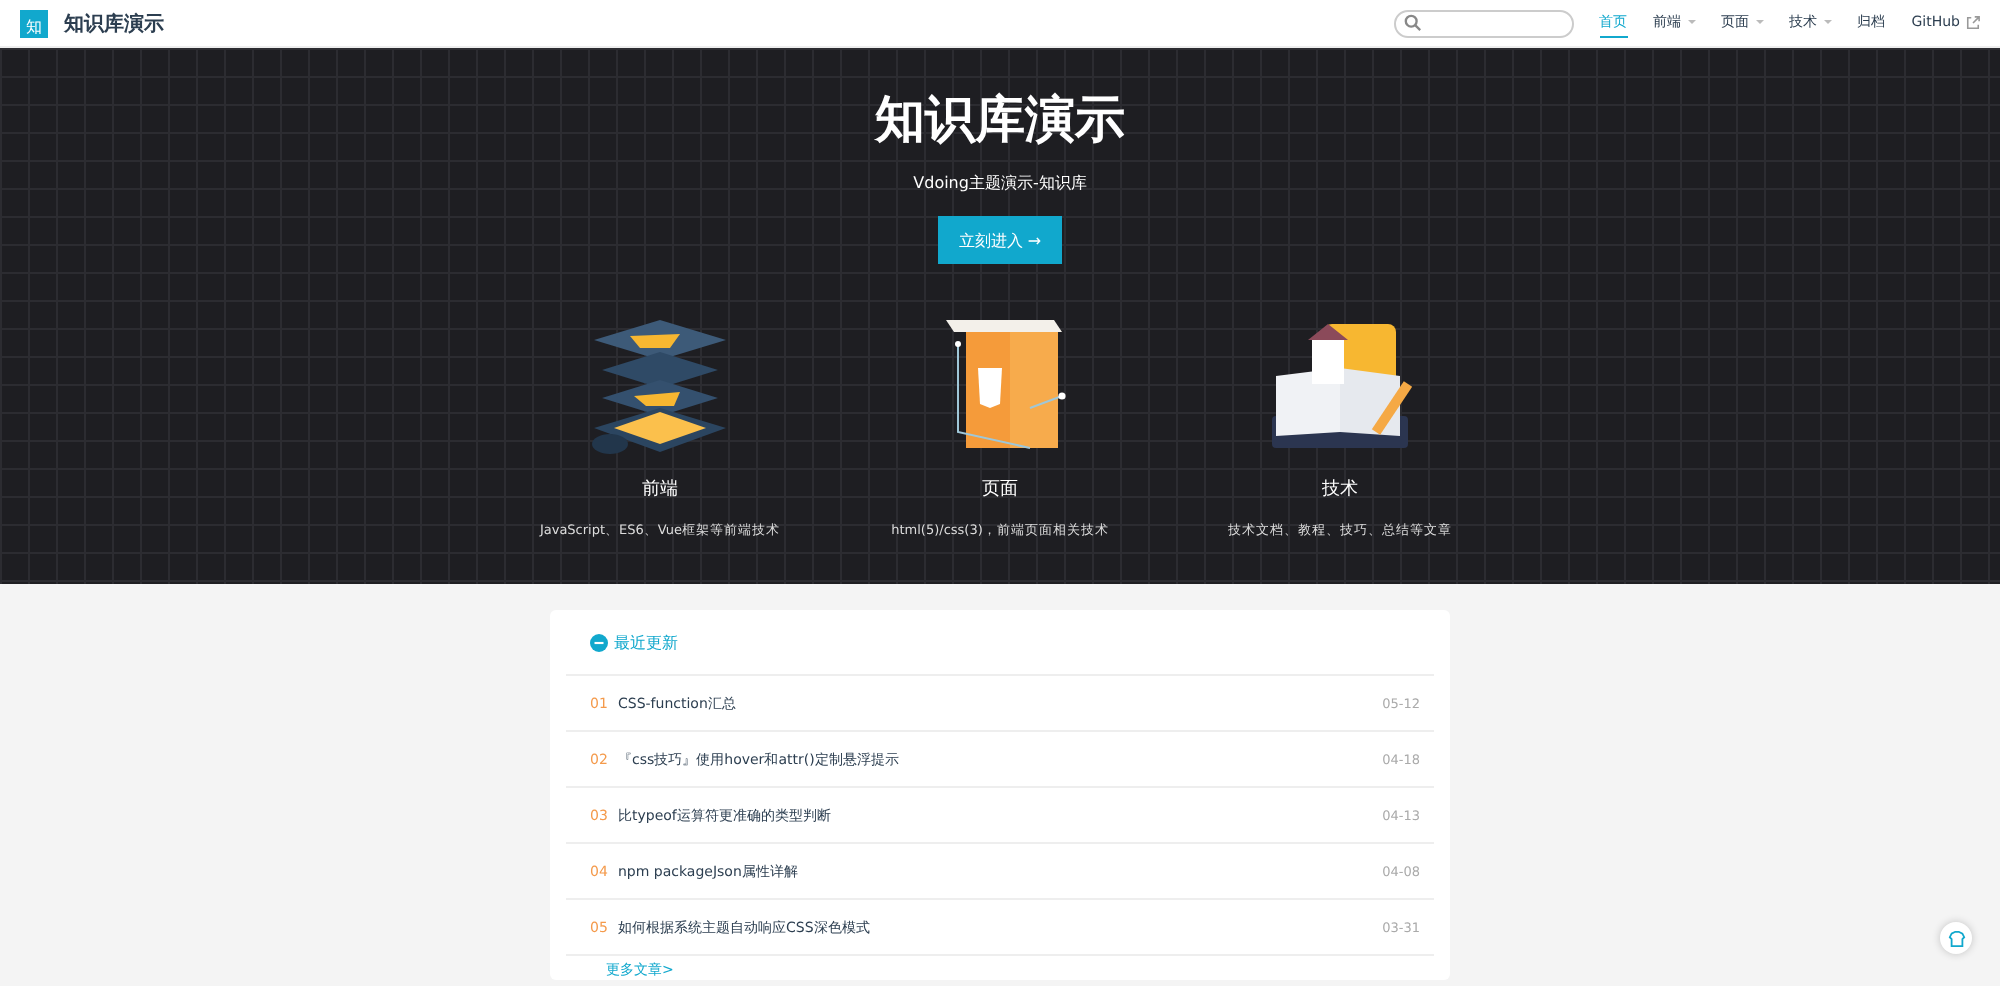  What do you see at coordinates (1412, 23) in the screenshot?
I see `search-icon` at bounding box center [1412, 23].